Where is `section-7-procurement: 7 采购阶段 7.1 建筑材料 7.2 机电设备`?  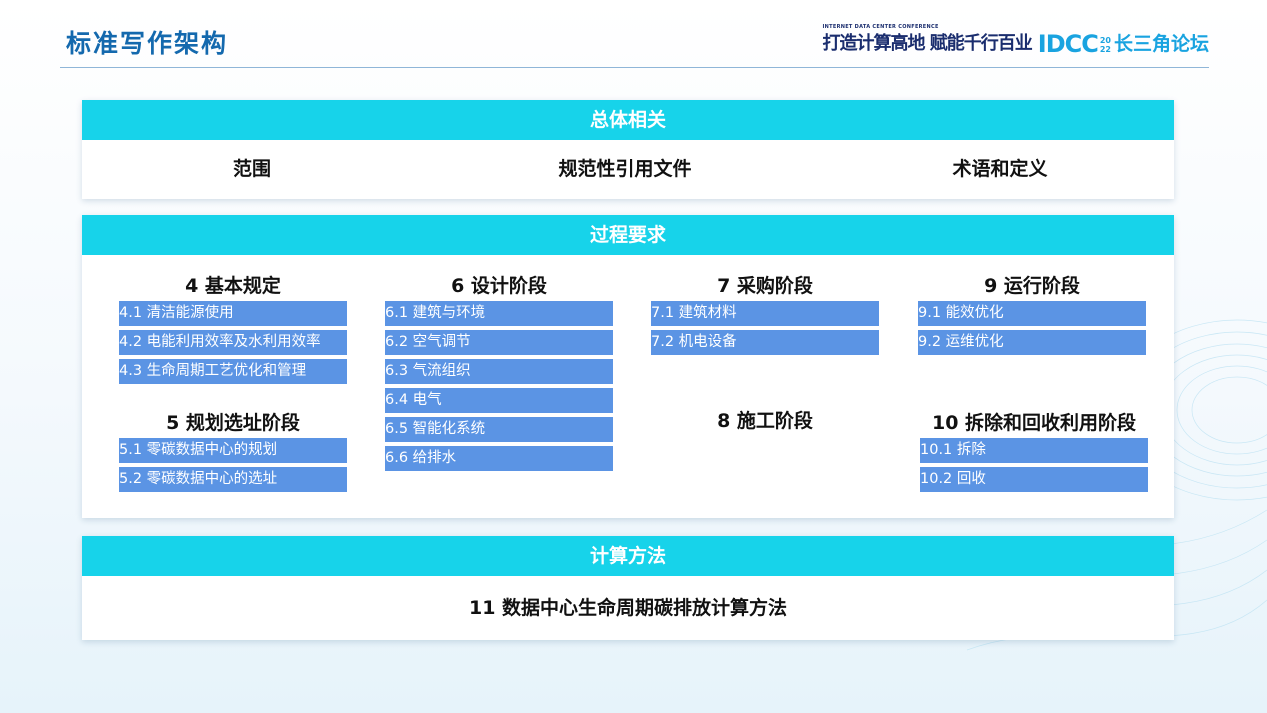 section-7-procurement: 7 采购阶段 7.1 建筑材料 7.2 机电设备 is located at coordinates (765, 315).